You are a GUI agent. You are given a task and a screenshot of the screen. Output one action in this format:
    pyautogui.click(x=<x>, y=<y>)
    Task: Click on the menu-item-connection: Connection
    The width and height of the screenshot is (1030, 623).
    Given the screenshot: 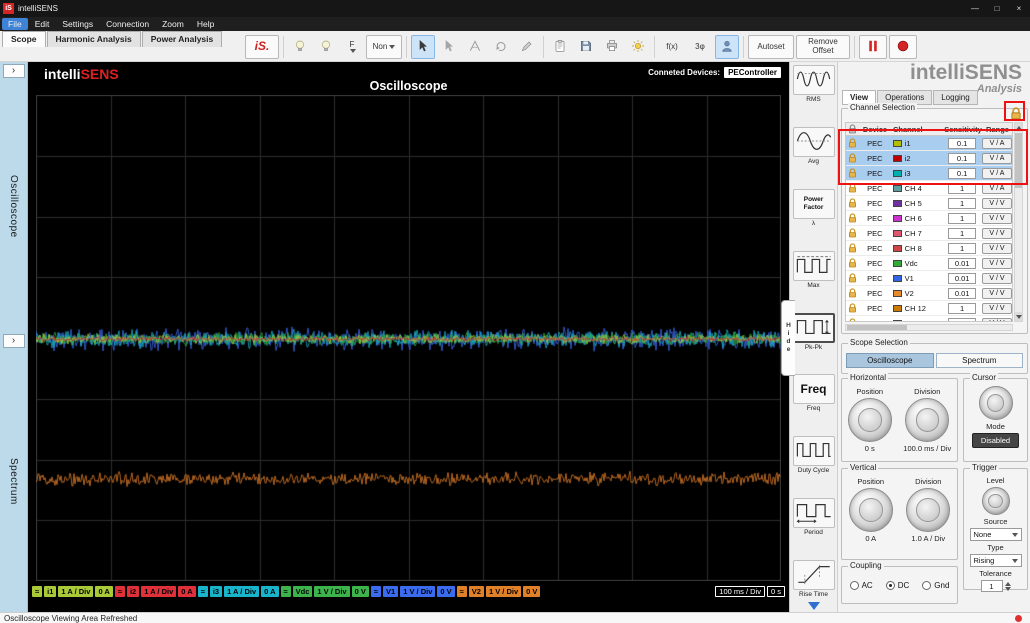 What is the action you would take?
    pyautogui.click(x=127, y=24)
    